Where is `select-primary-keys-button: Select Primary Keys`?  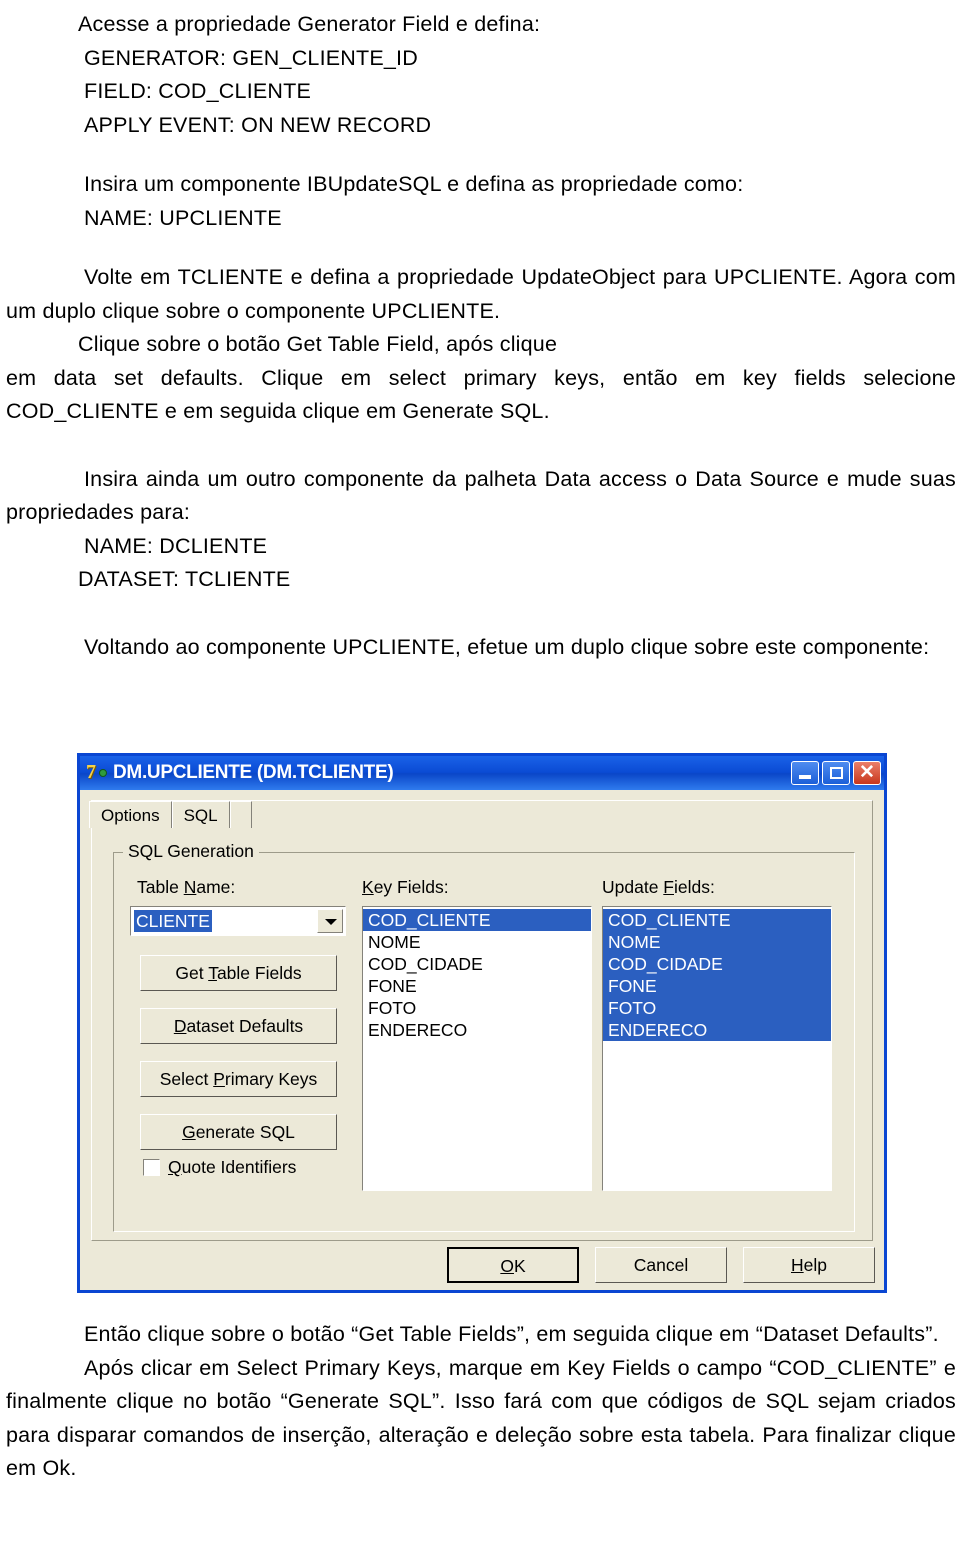 select-primary-keys-button: Select Primary Keys is located at coordinates (238, 1079).